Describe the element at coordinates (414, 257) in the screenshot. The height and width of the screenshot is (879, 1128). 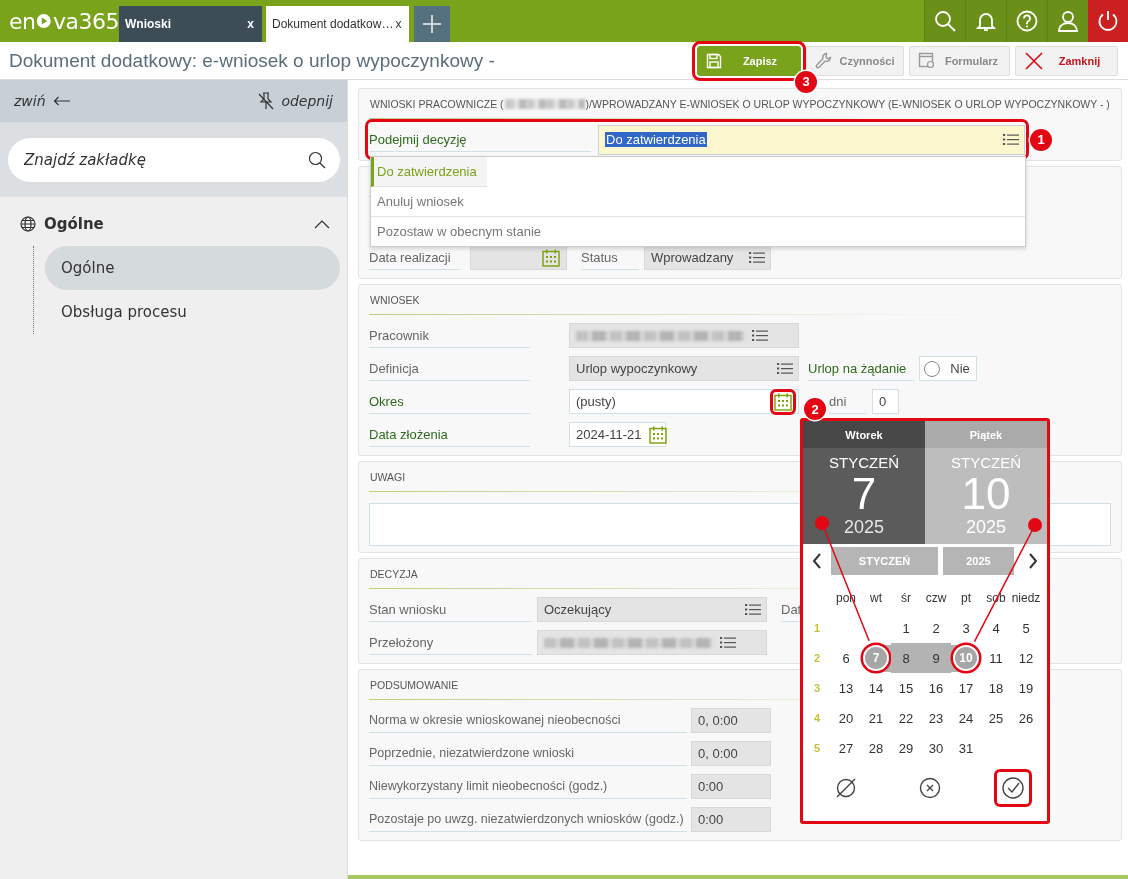
I see `field-label: Data realizacji` at that location.